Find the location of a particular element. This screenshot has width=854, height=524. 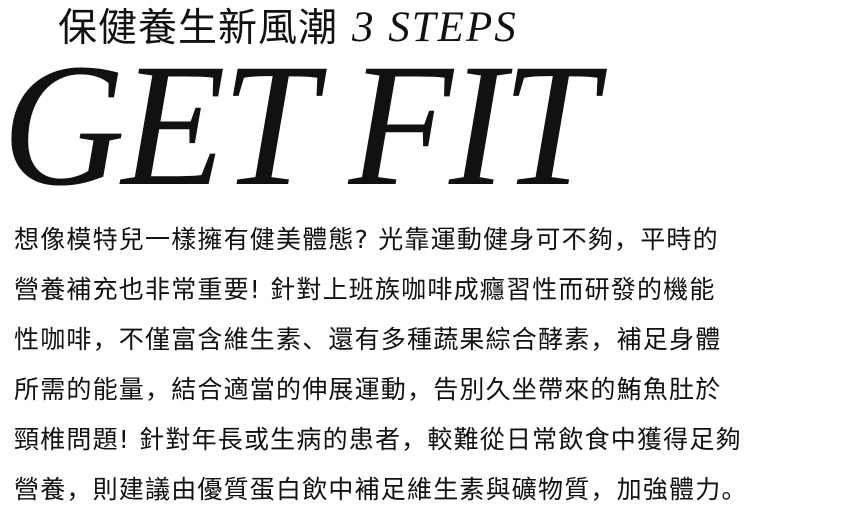

article-line-5: 頸椎問題! 針對年長或生病的患者，較難從日常飲食中獲得足夠 is located at coordinates (378, 439).